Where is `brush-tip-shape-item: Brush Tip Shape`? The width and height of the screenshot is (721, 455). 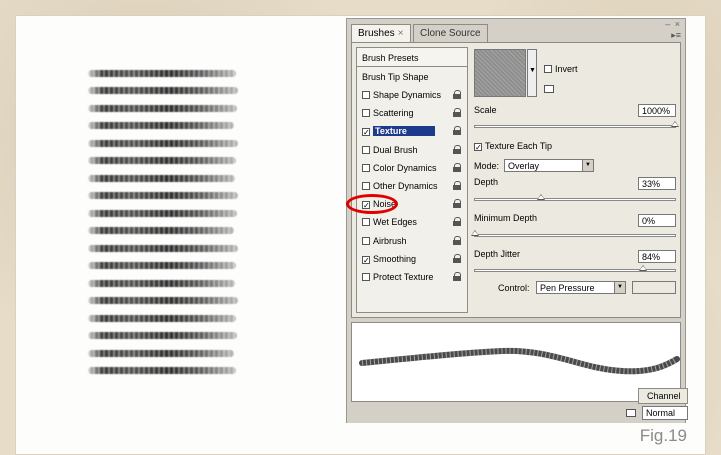 brush-tip-shape-item: Brush Tip Shape is located at coordinates (412, 77).